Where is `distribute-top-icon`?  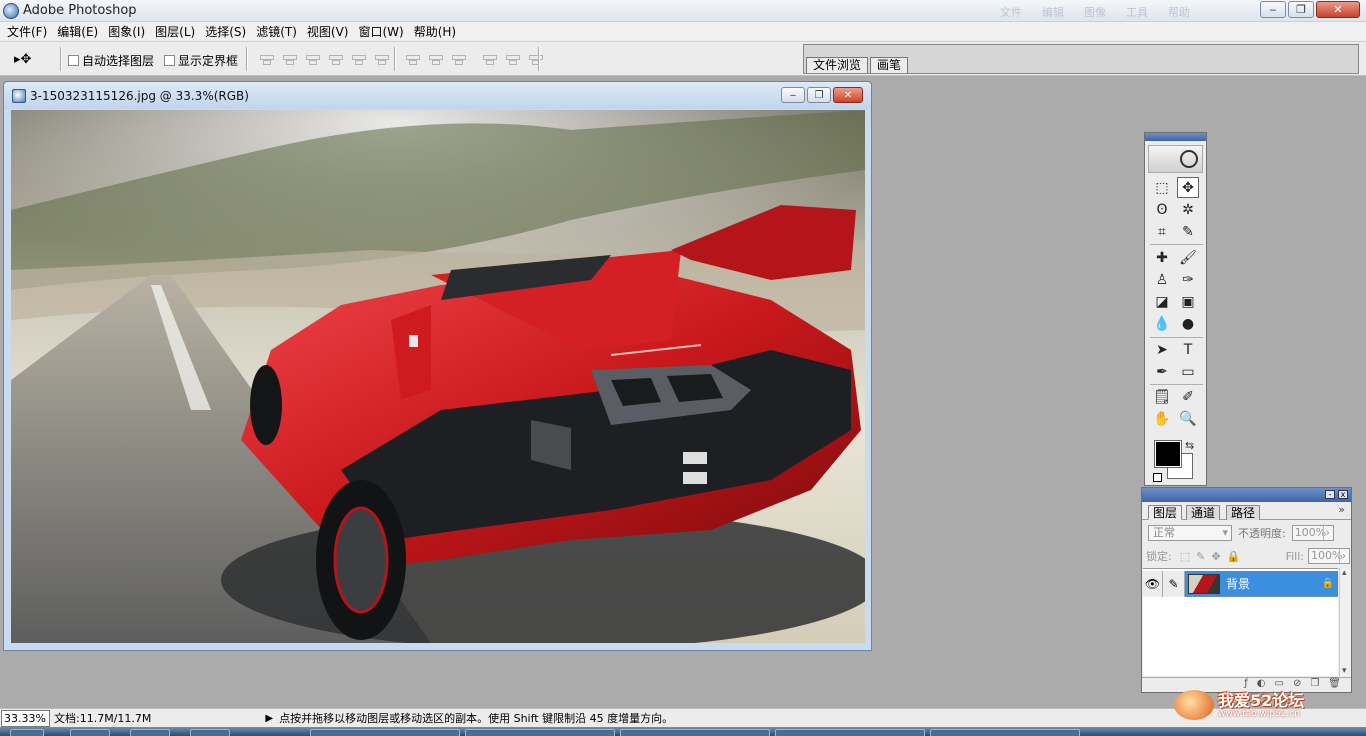
distribute-top-icon is located at coordinates (413, 59).